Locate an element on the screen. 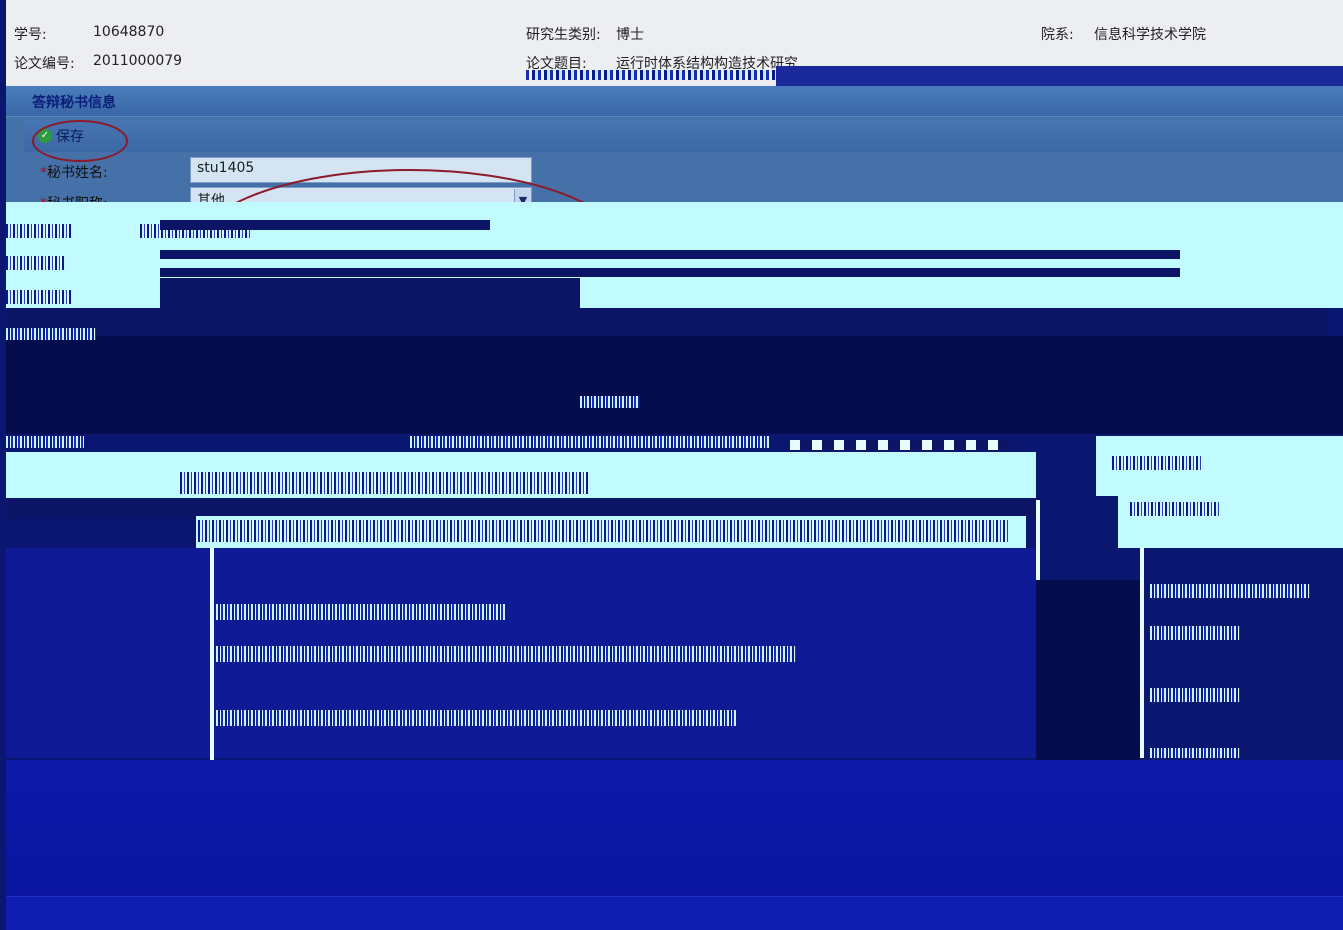 This screenshot has height=930, width=1343. category-value: 博士 is located at coordinates (630, 35).